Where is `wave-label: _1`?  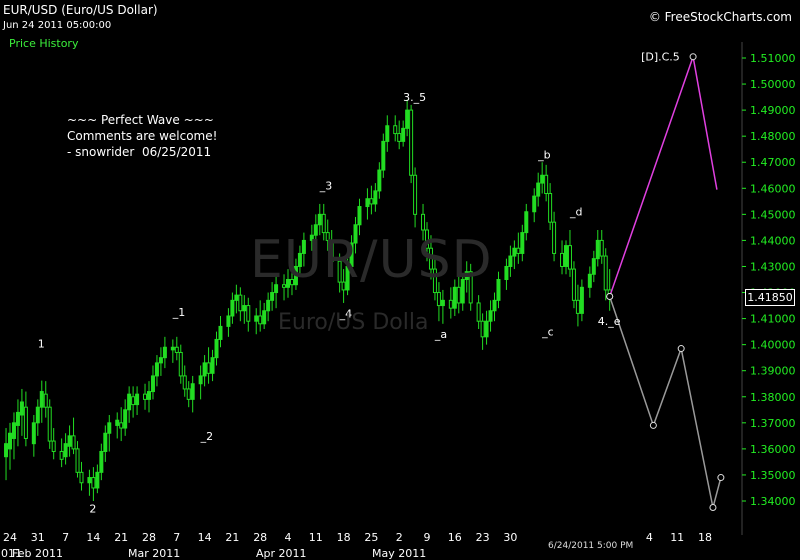
wave-label: _1 is located at coordinates (179, 312).